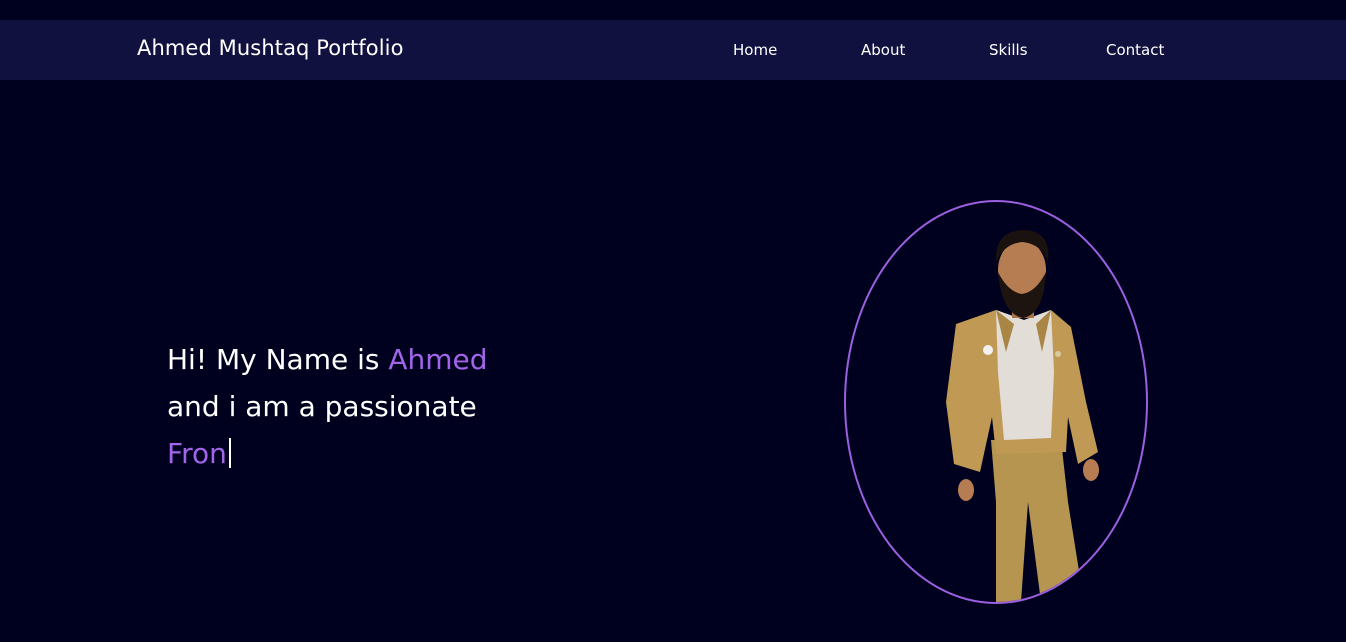 The width and height of the screenshot is (1346, 642). I want to click on nav-skills: Skills, so click(1008, 50).